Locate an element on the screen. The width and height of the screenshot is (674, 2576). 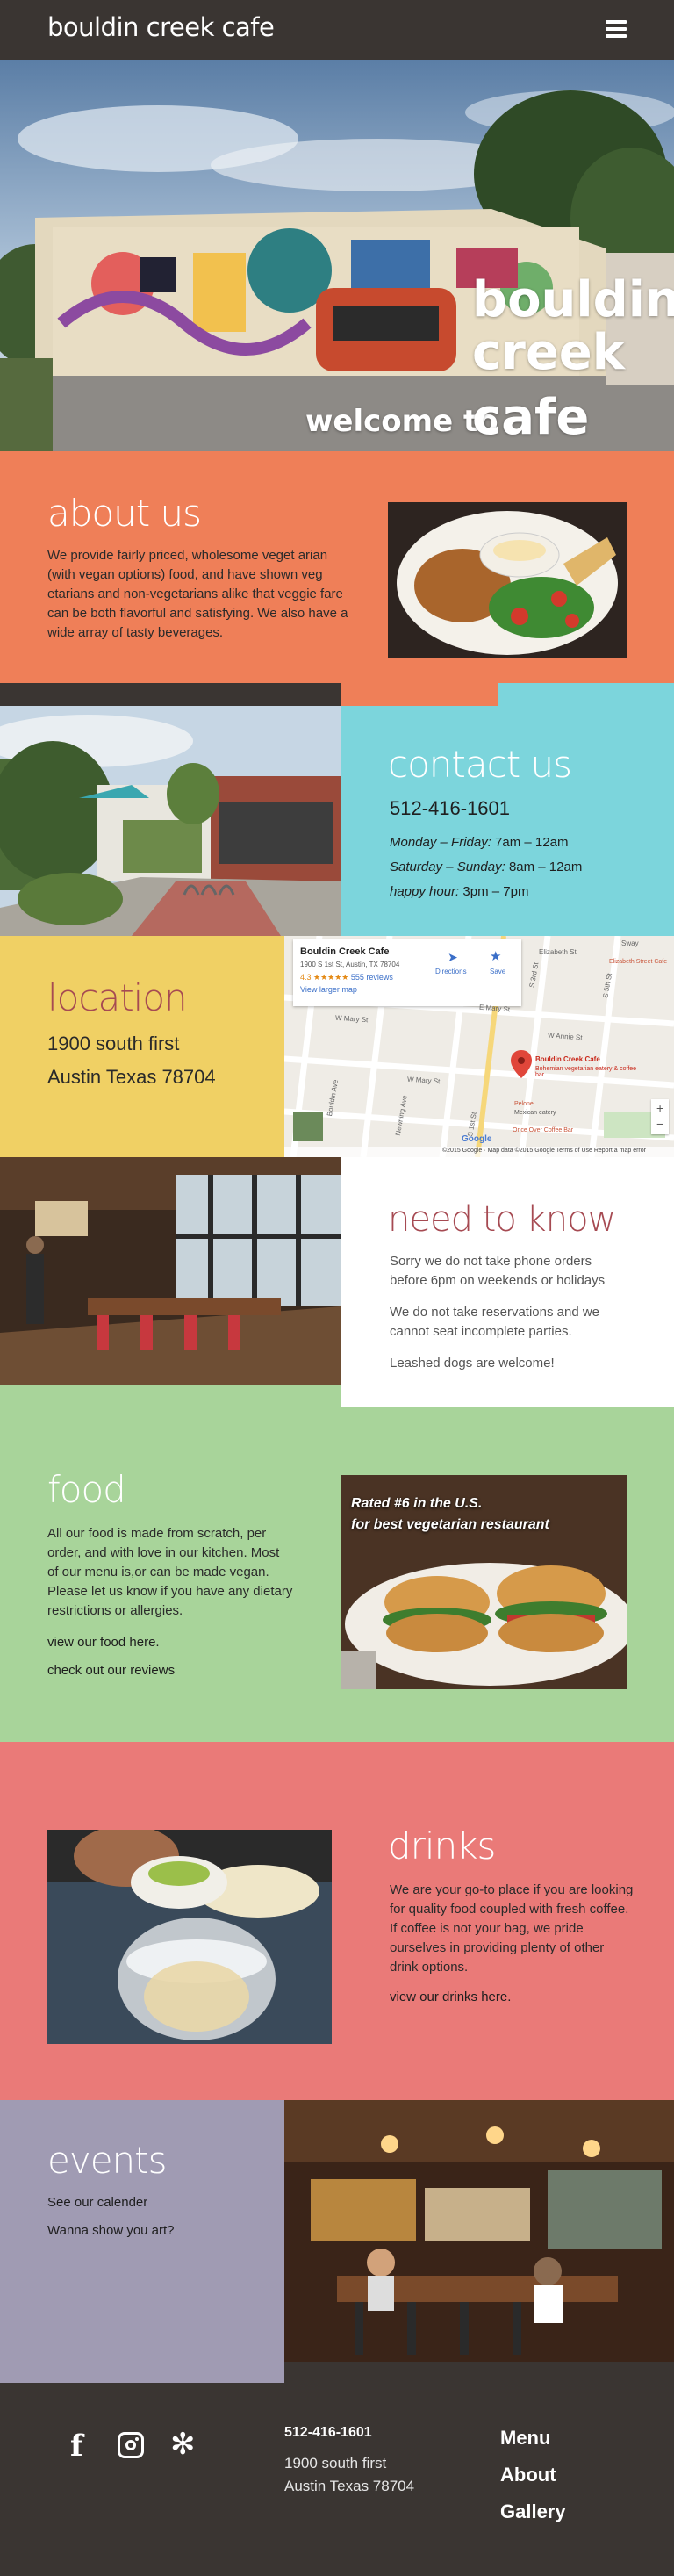
yelp-icon: ✻ is located at coordinates (183, 2444).